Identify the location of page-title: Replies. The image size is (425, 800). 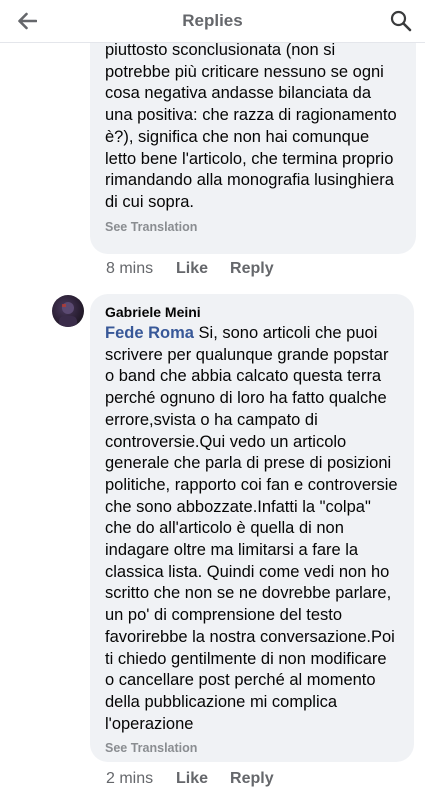
(212, 20).